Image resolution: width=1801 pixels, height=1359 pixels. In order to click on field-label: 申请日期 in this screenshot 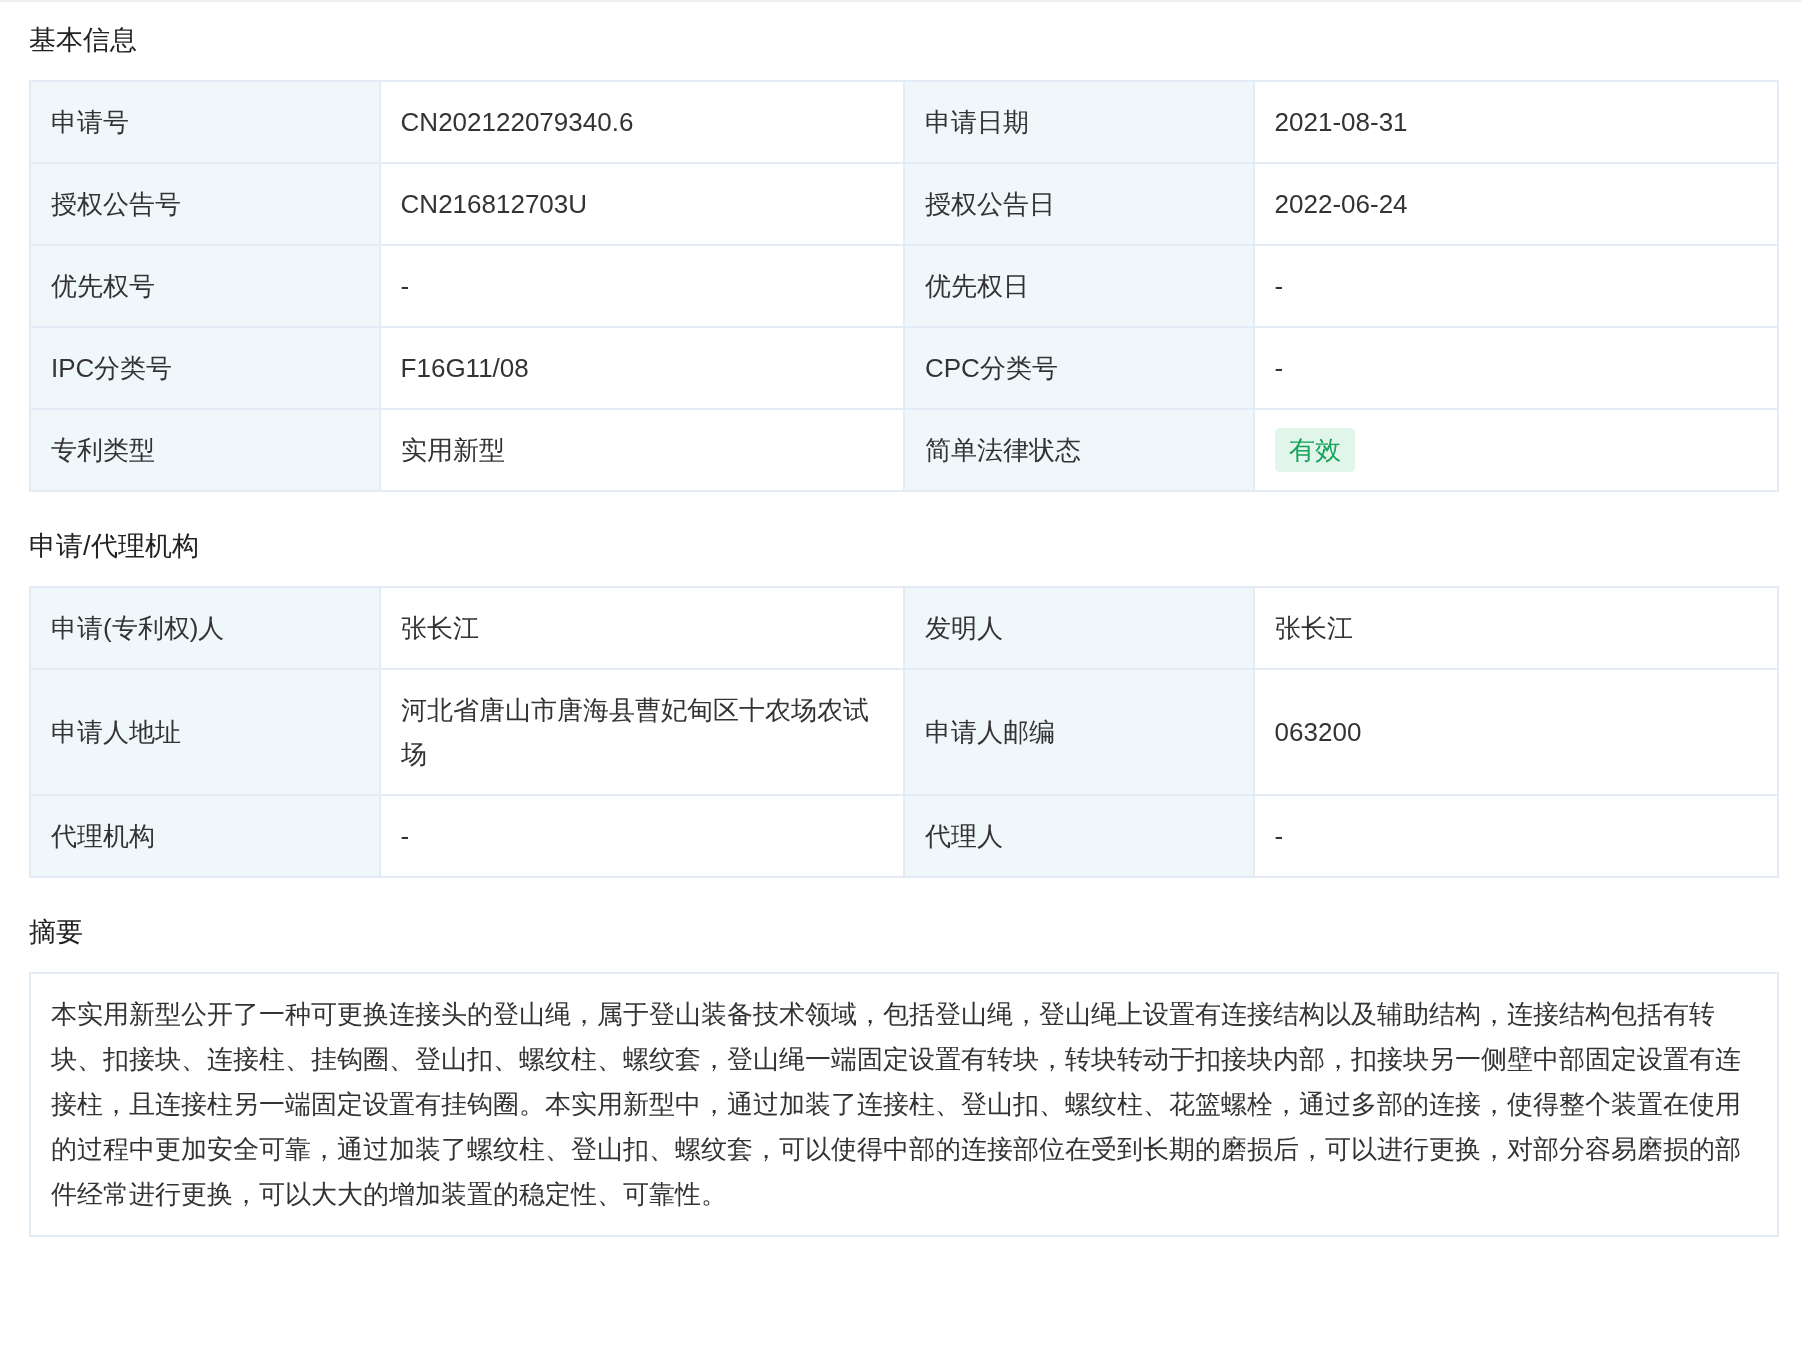, I will do `click(1079, 122)`.